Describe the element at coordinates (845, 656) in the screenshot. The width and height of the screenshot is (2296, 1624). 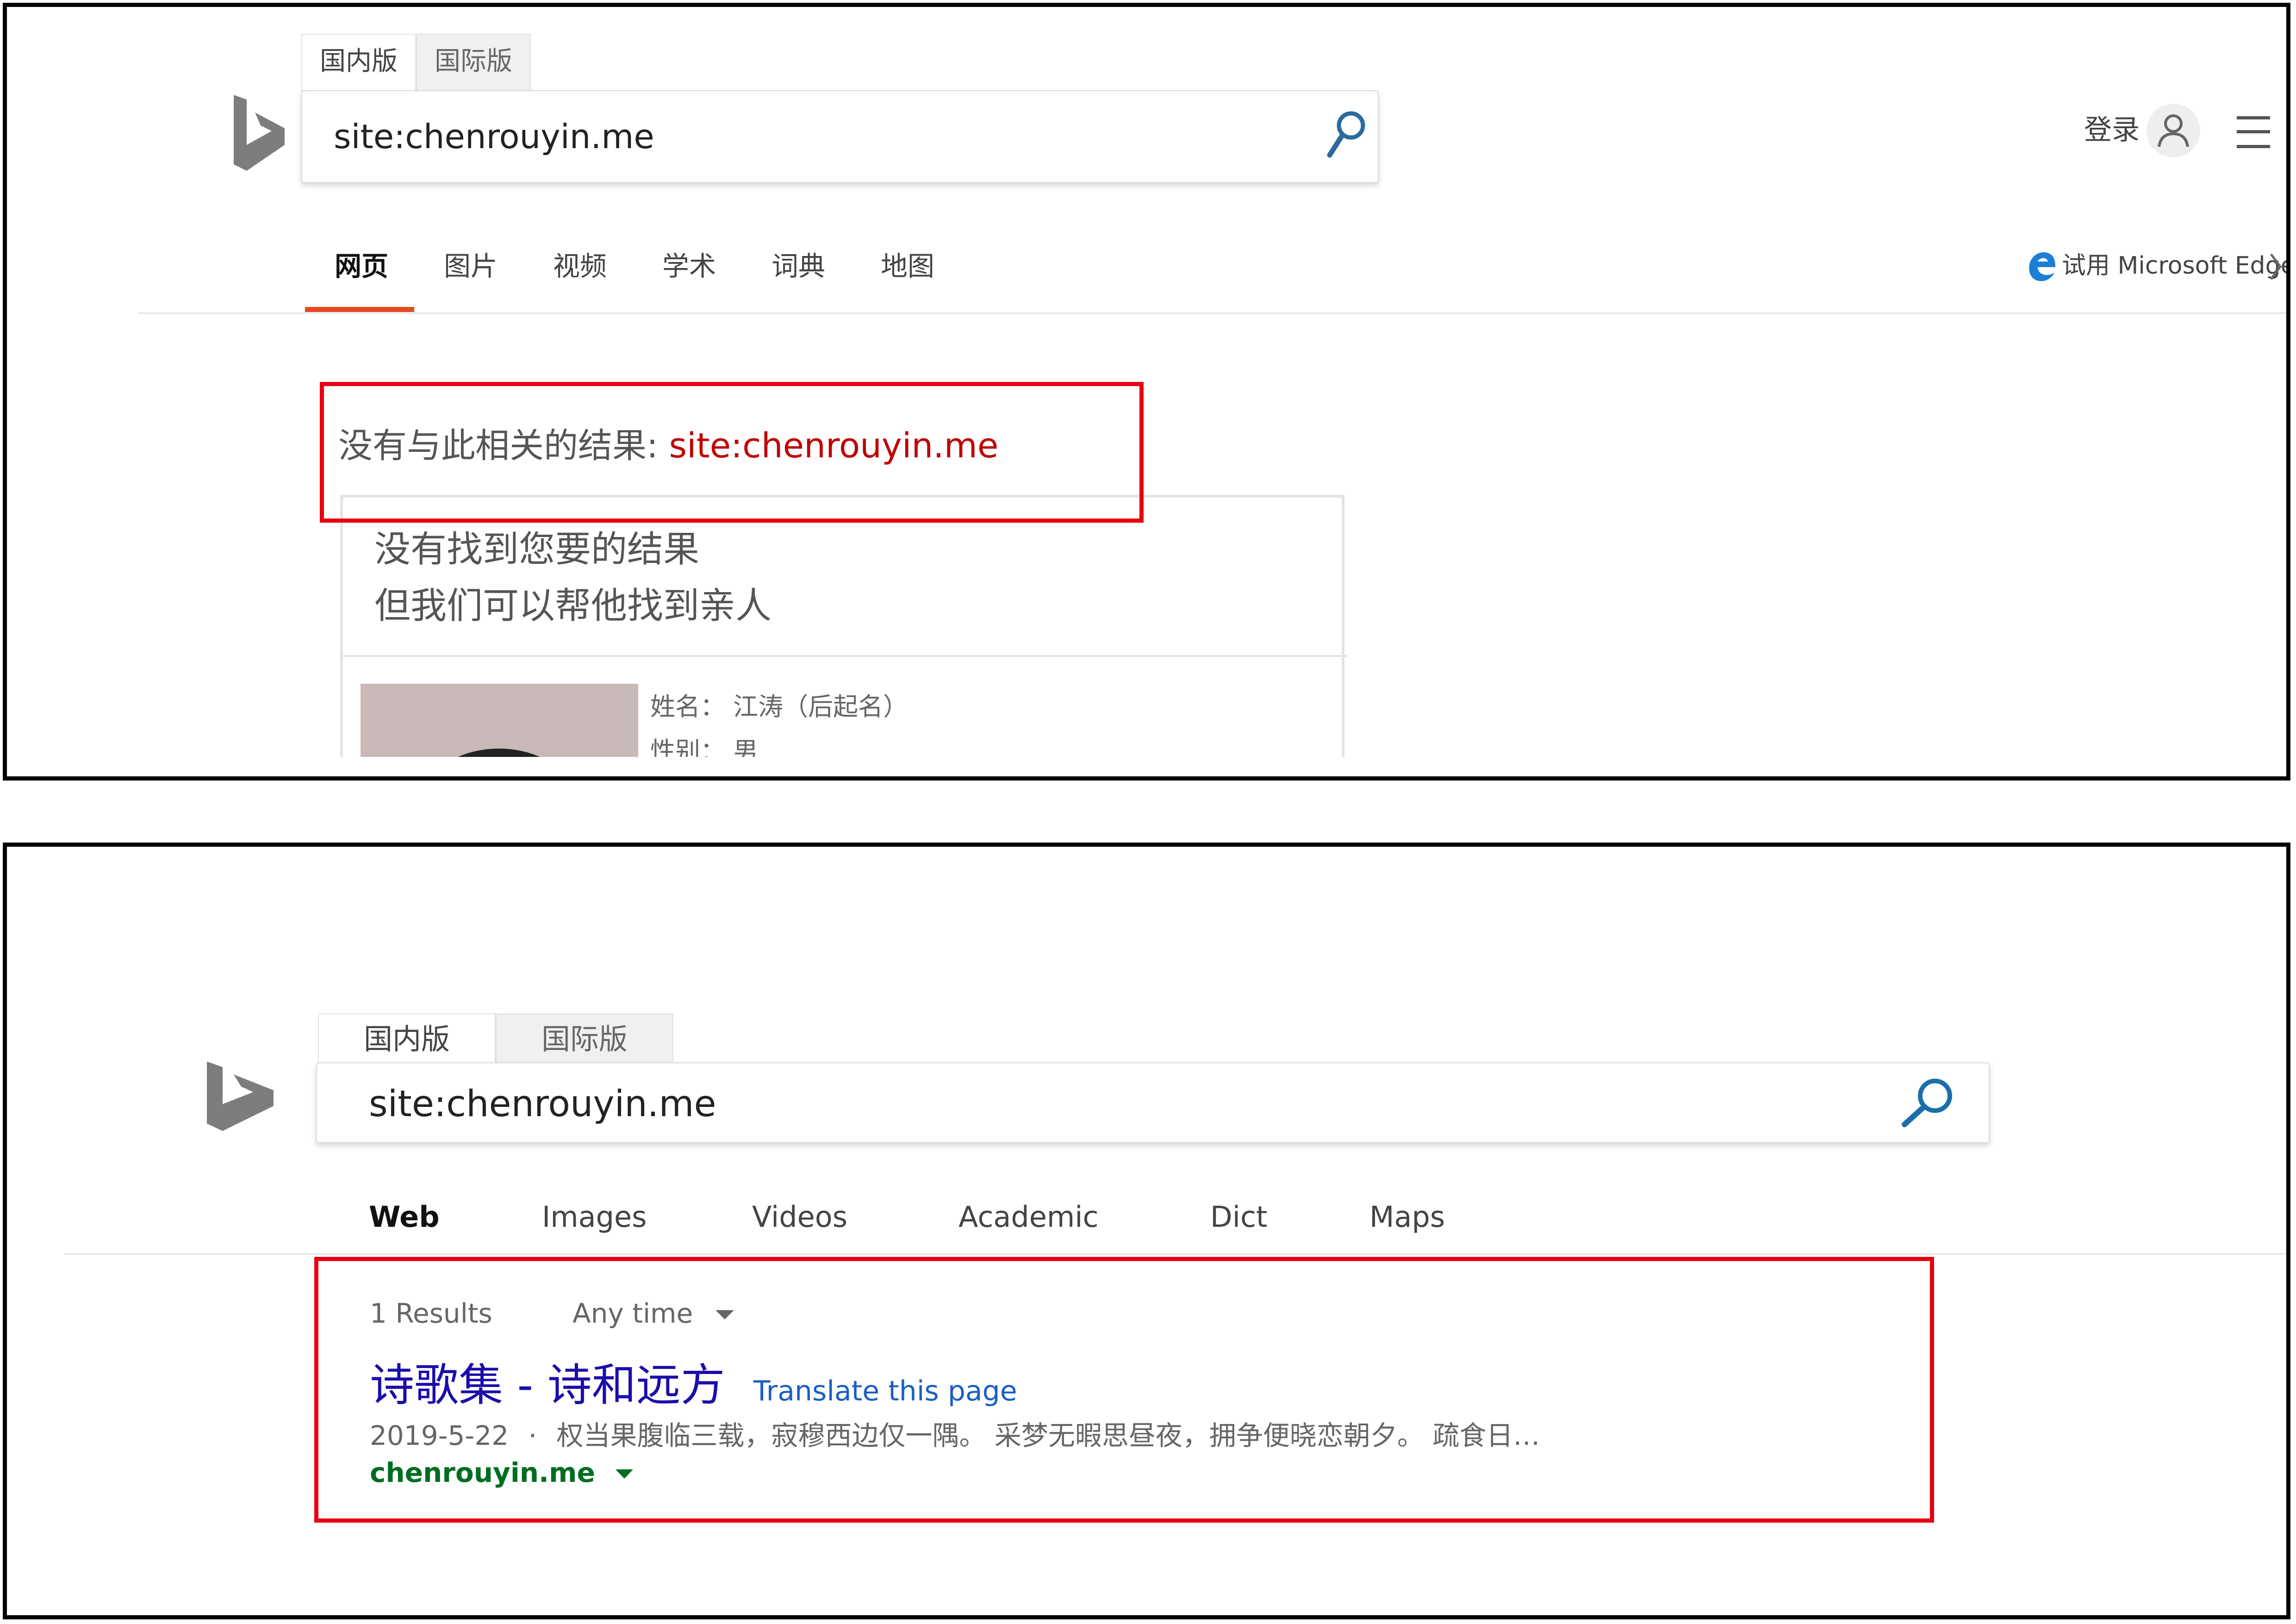
I see `missing-card-divider` at that location.